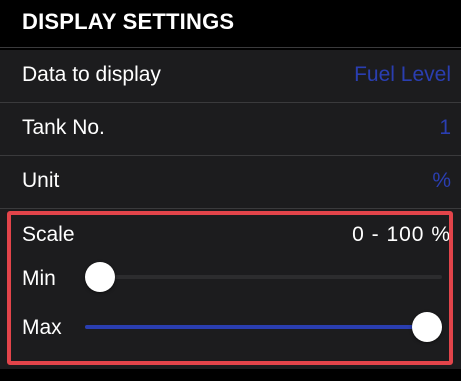 This screenshot has width=461, height=381. I want to click on min-slider-track, so click(263, 277).